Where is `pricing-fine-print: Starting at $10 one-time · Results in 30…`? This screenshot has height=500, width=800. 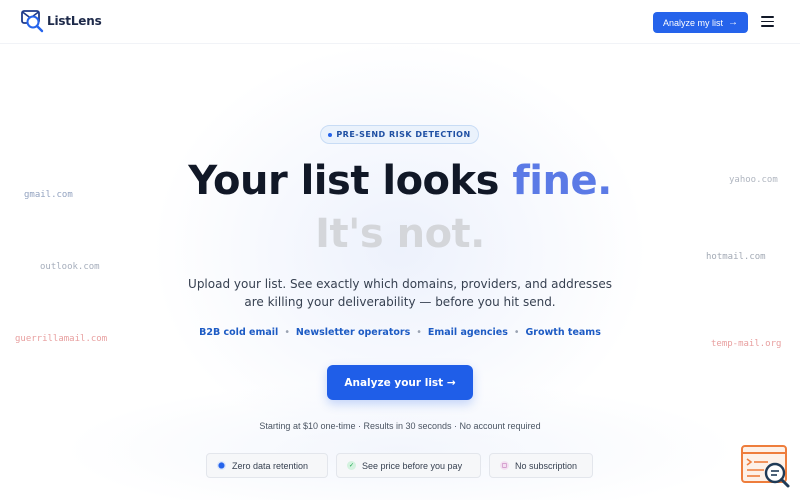
pricing-fine-print: Starting at $10 one-time · Results in 30… is located at coordinates (400, 426).